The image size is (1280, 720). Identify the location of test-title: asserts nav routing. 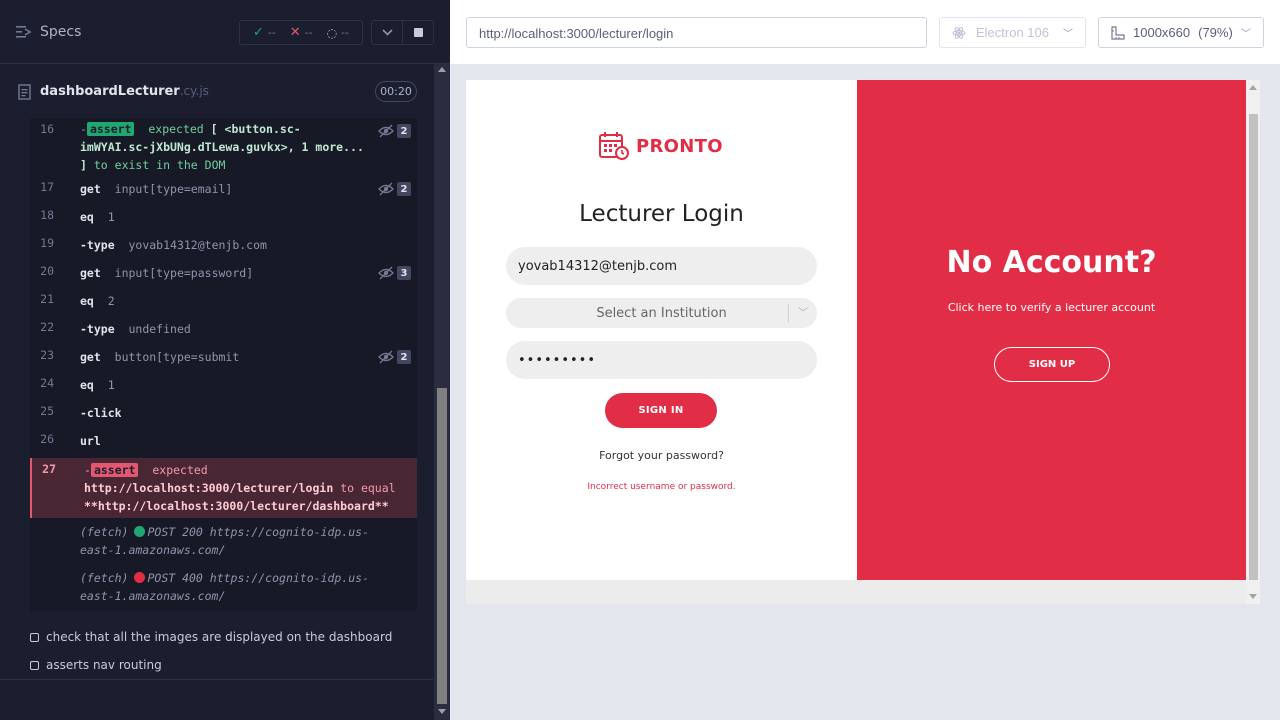
(104, 665).